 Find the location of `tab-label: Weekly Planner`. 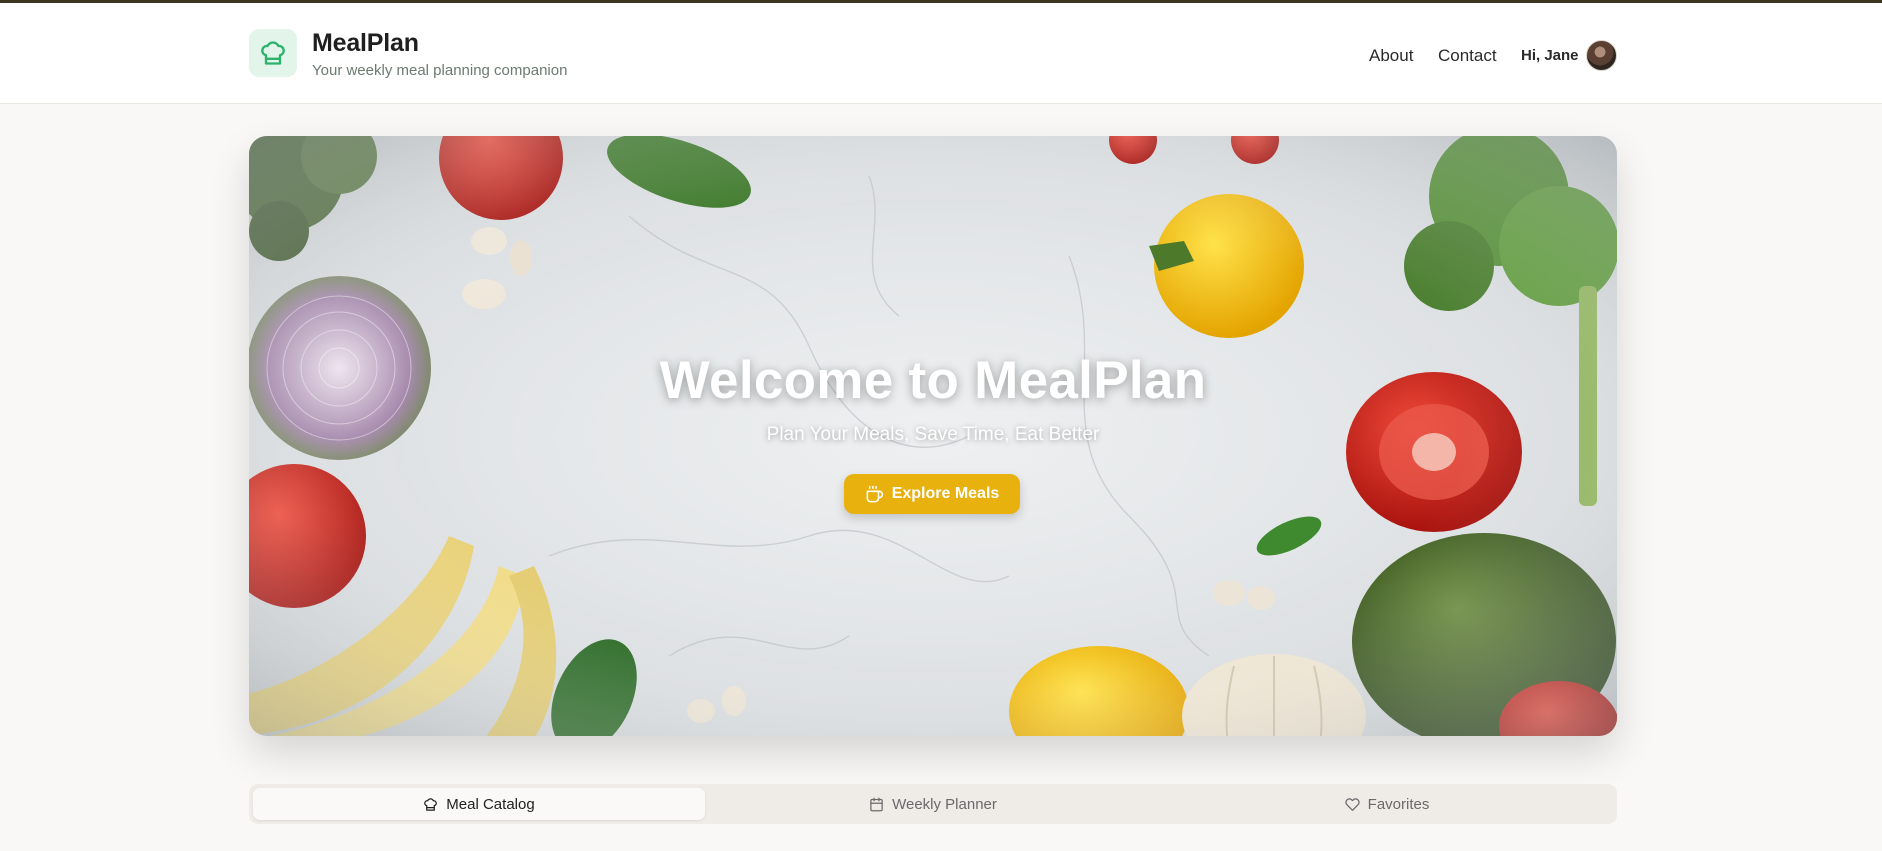

tab-label: Weekly Planner is located at coordinates (944, 804).